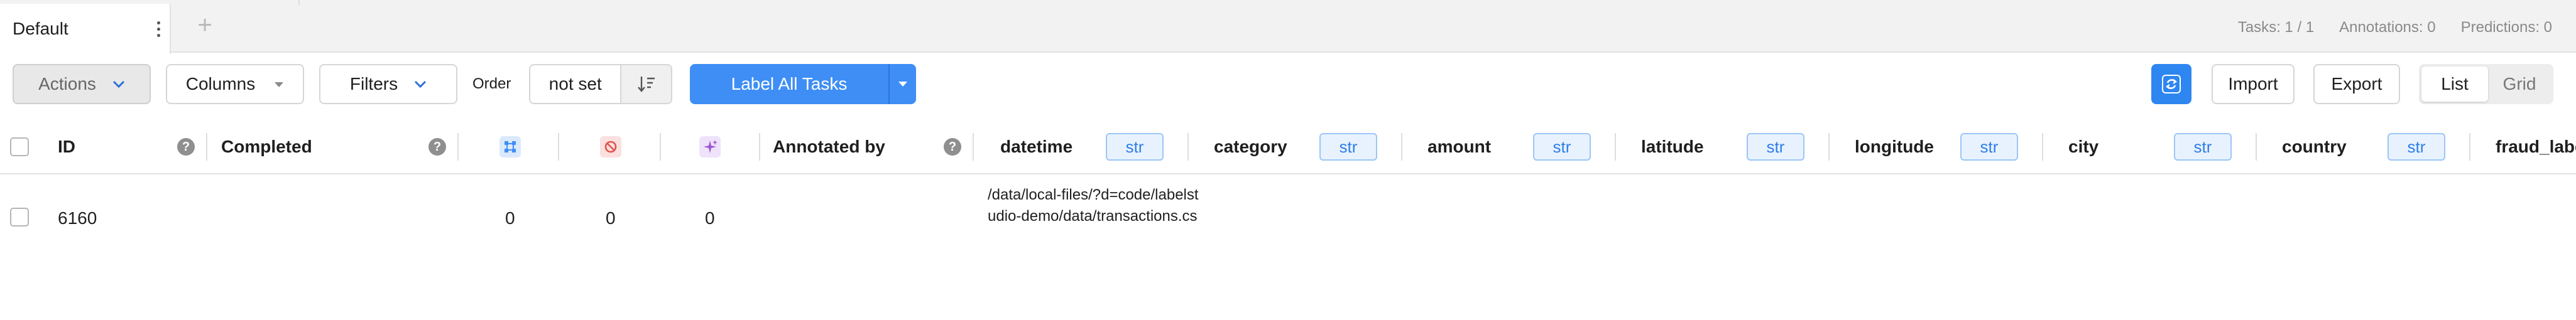 Image resolution: width=2576 pixels, height=320 pixels. I want to click on column-header-amount: amount, so click(1459, 146).